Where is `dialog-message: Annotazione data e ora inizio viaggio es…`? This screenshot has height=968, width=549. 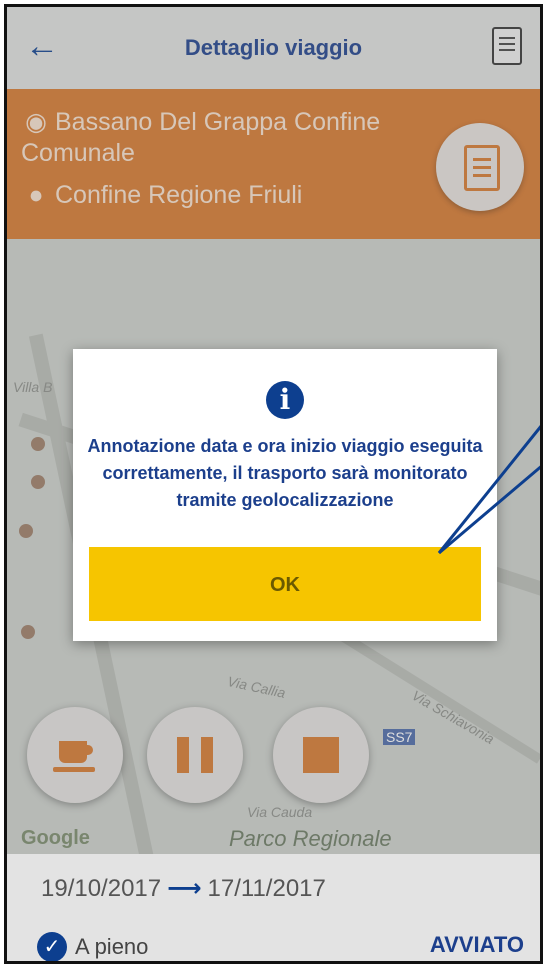
dialog-message: Annotazione data e ora inizio viaggio es… is located at coordinates (285, 473).